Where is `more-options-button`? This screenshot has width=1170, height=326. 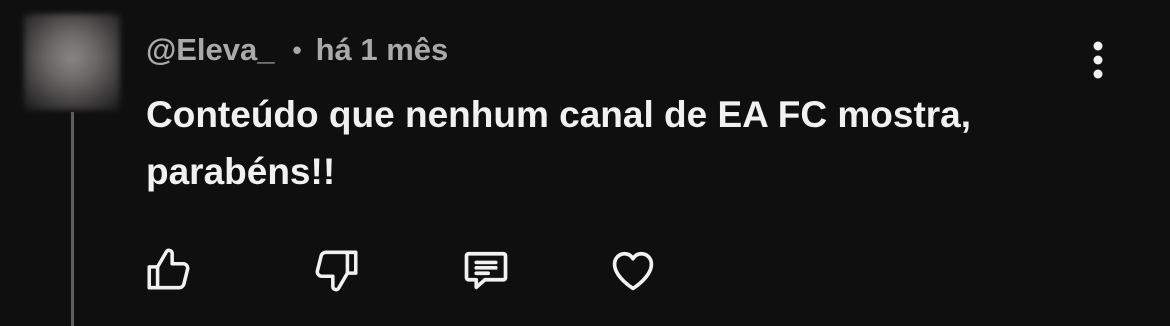
more-options-button is located at coordinates (1098, 60).